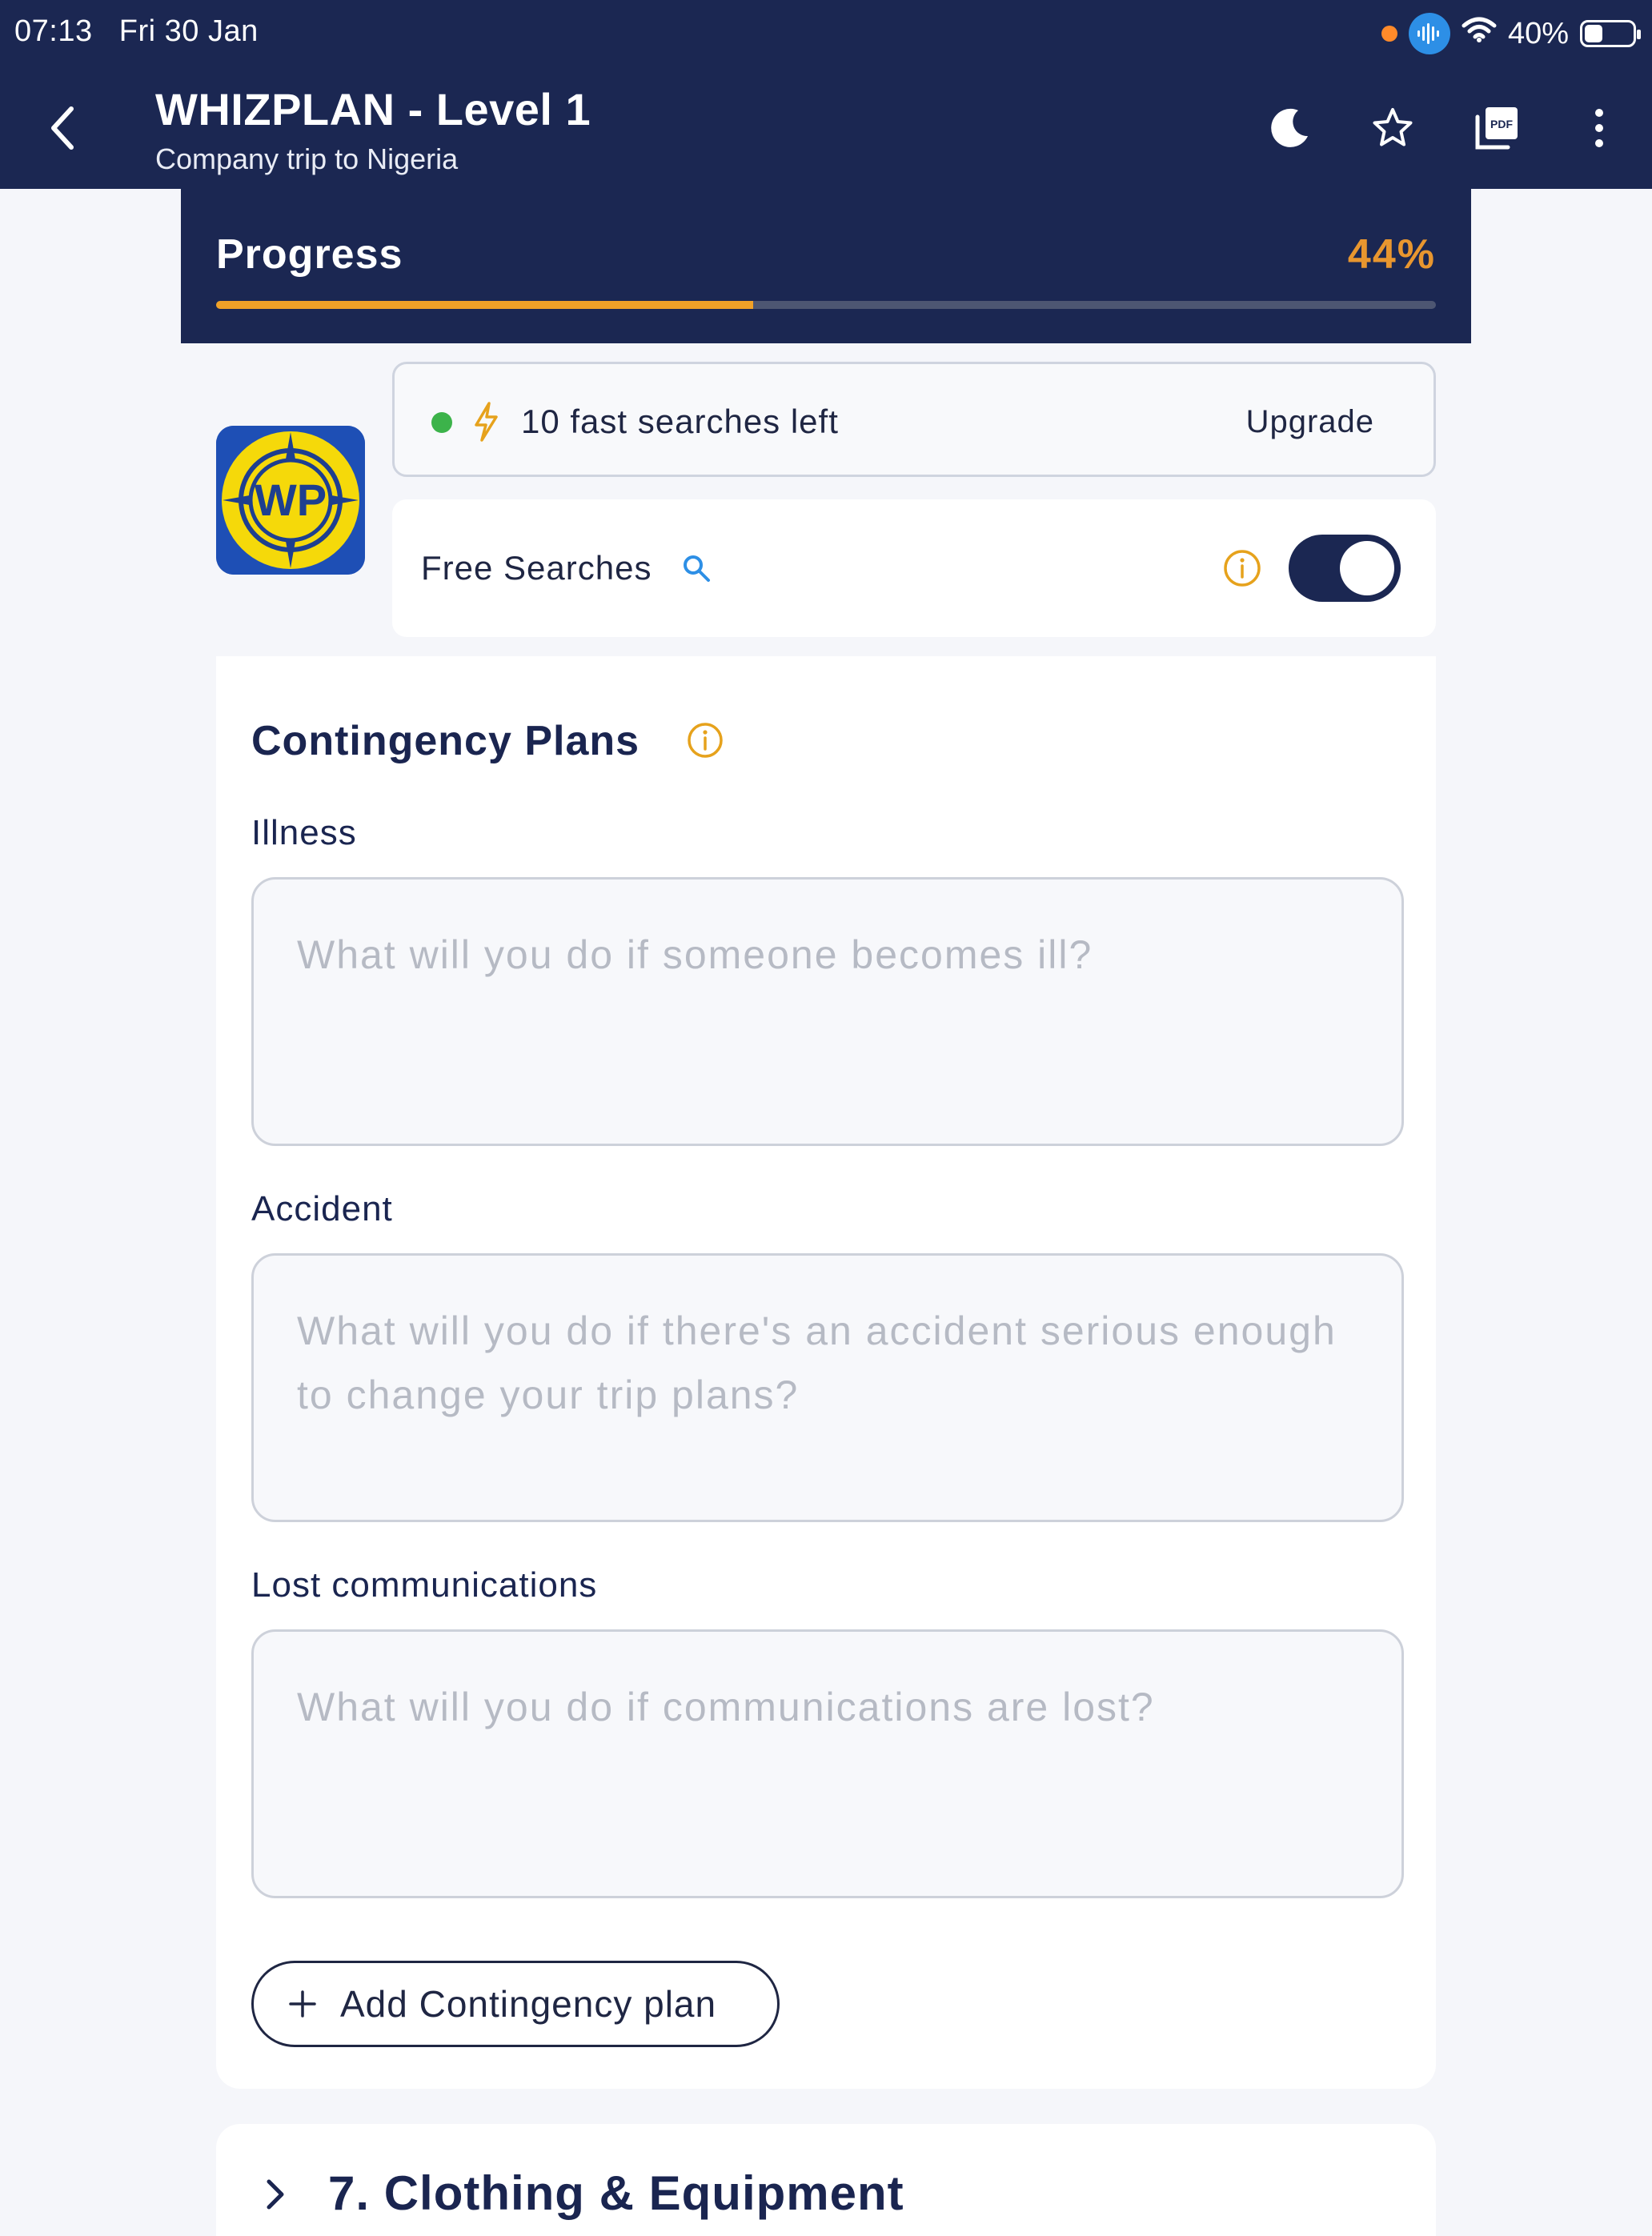 This screenshot has height=2236, width=1652. I want to click on more-options-button, so click(1599, 128).